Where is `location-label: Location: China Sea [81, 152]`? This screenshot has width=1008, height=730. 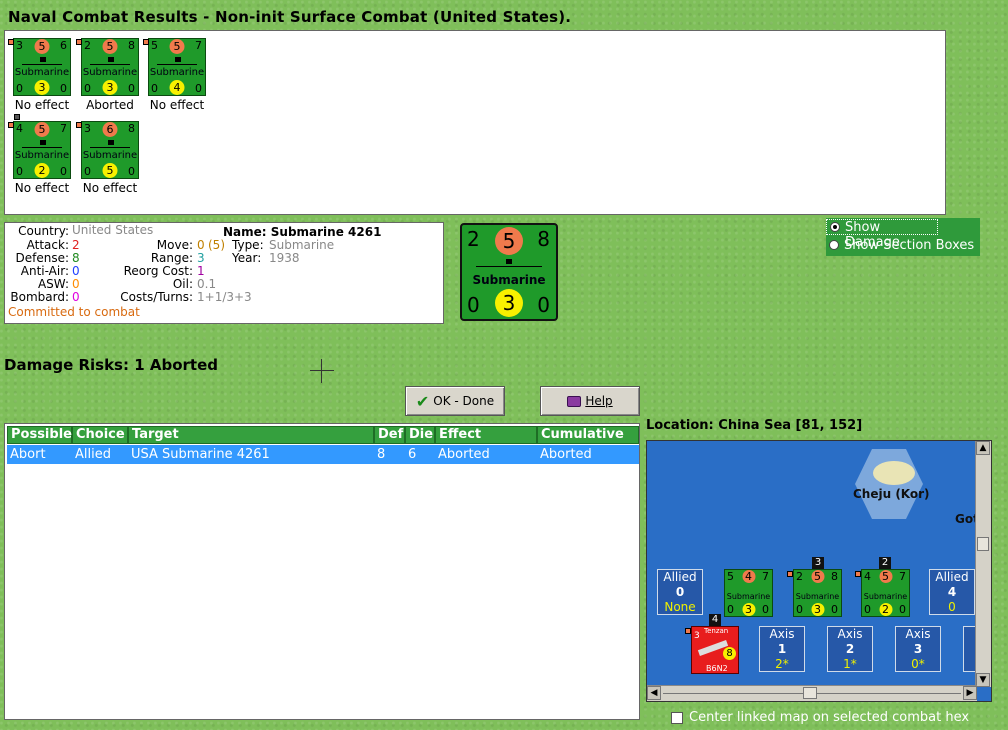 location-label: Location: China Sea [81, 152] is located at coordinates (754, 425).